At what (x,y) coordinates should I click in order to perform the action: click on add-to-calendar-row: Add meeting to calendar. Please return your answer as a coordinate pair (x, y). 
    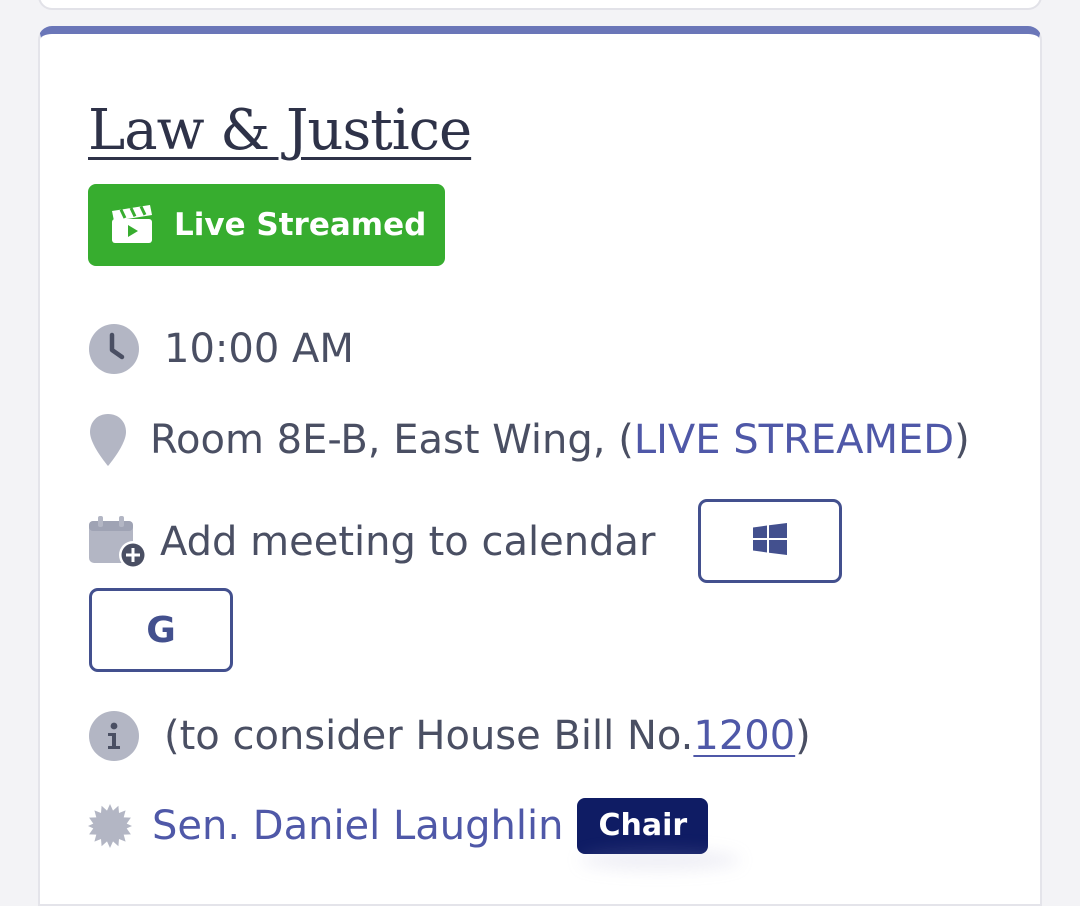
    Looking at the image, I should click on (371, 542).